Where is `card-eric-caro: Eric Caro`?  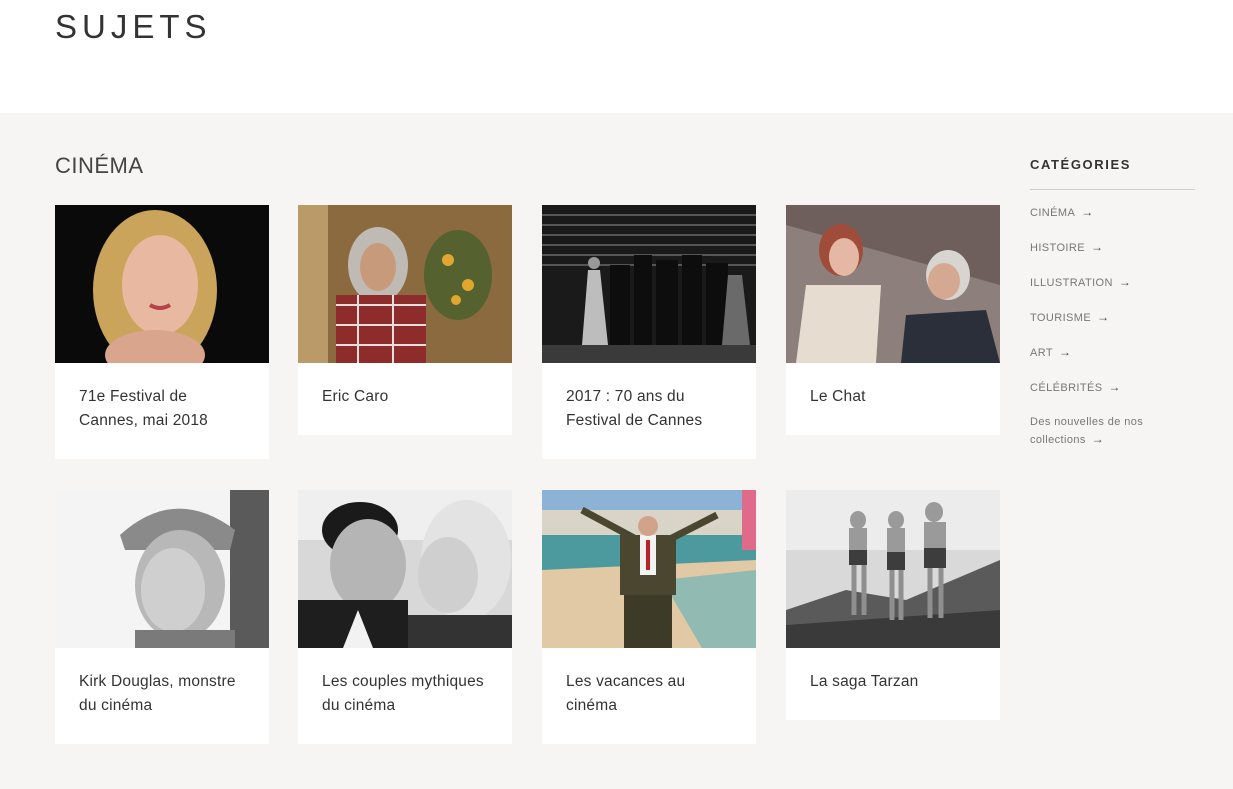
card-eric-caro: Eric Caro is located at coordinates (405, 320).